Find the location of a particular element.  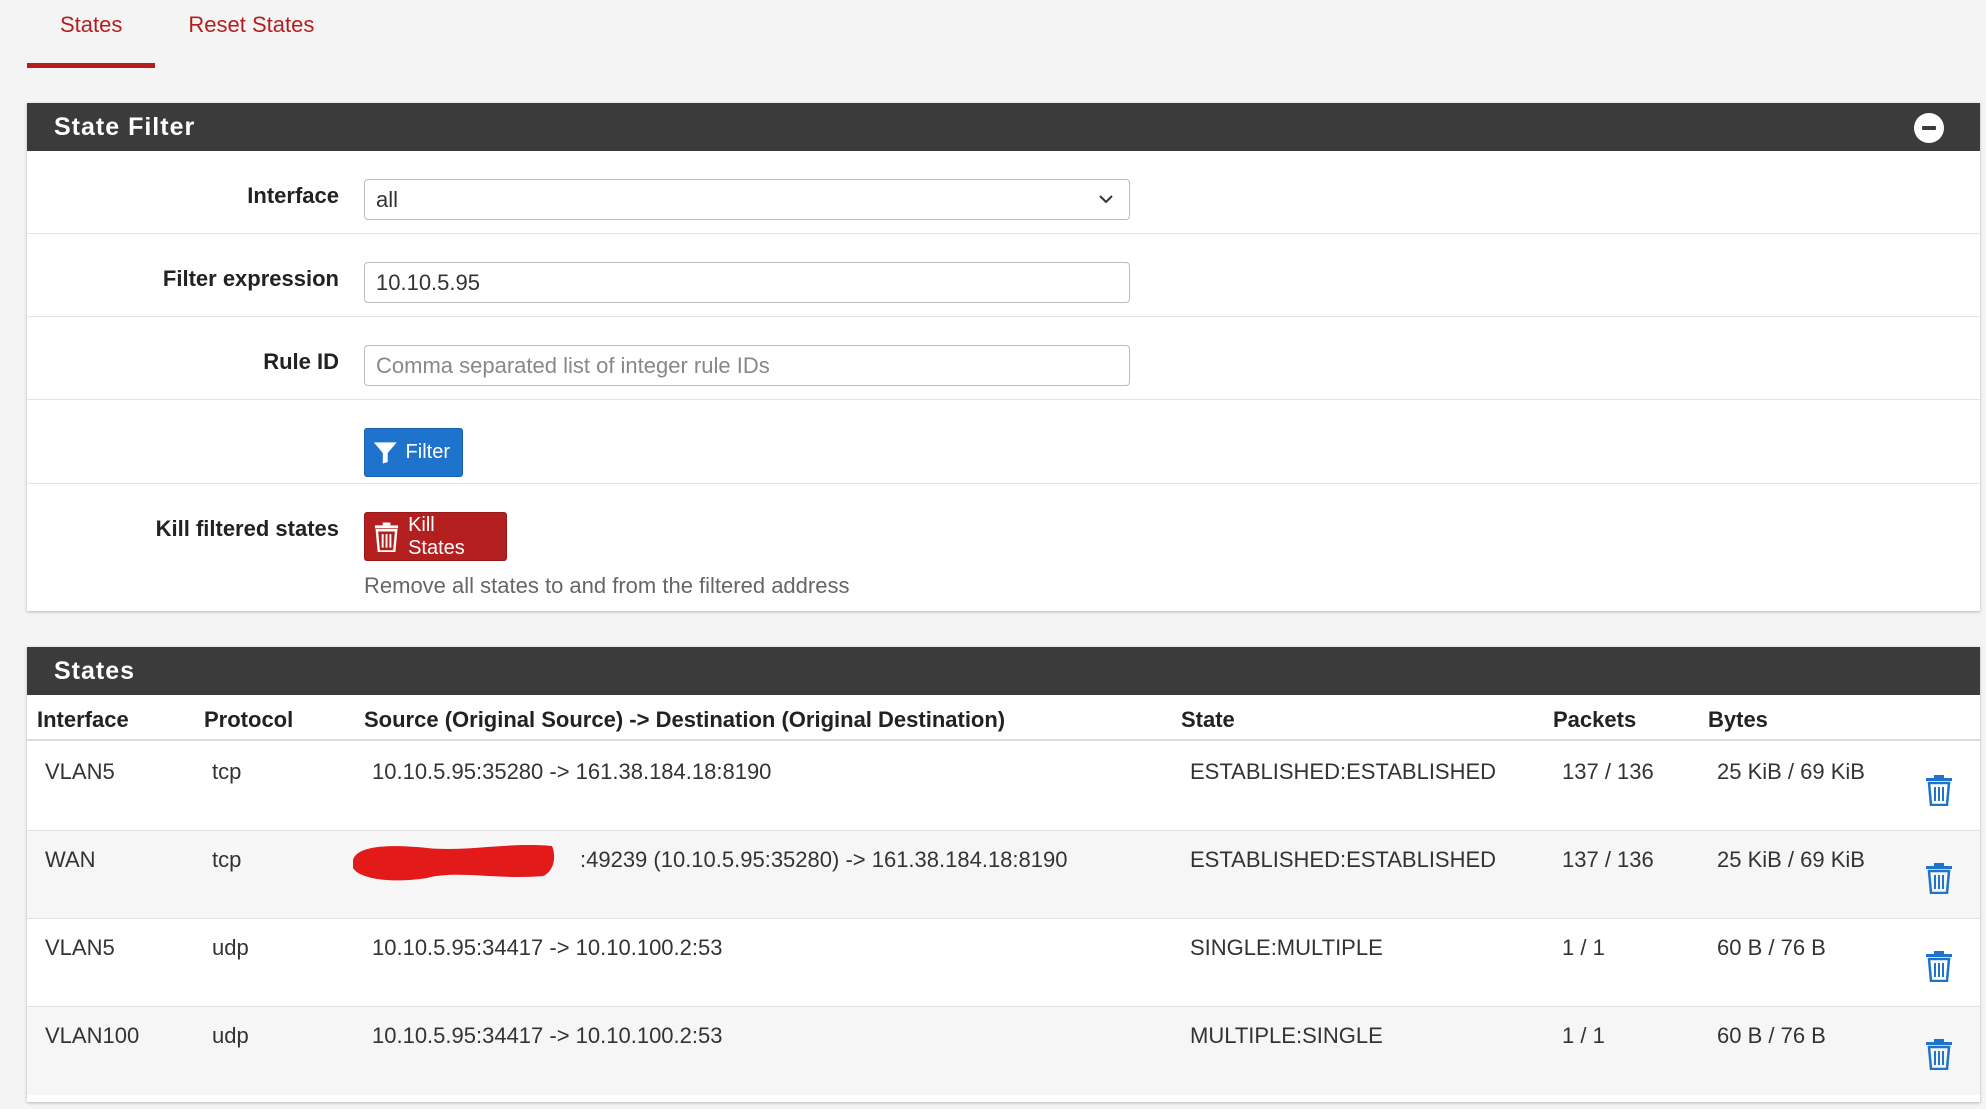

kill-states-label: Kill filtered states is located at coordinates (247, 528).